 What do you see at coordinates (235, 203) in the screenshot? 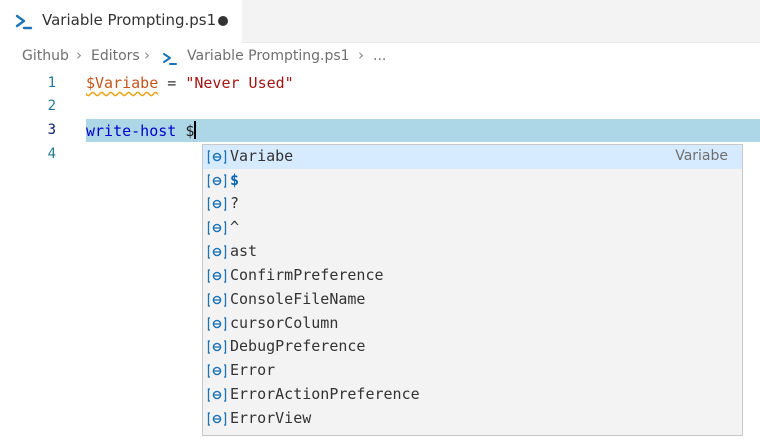
I see `suggestion-label: ?` at bounding box center [235, 203].